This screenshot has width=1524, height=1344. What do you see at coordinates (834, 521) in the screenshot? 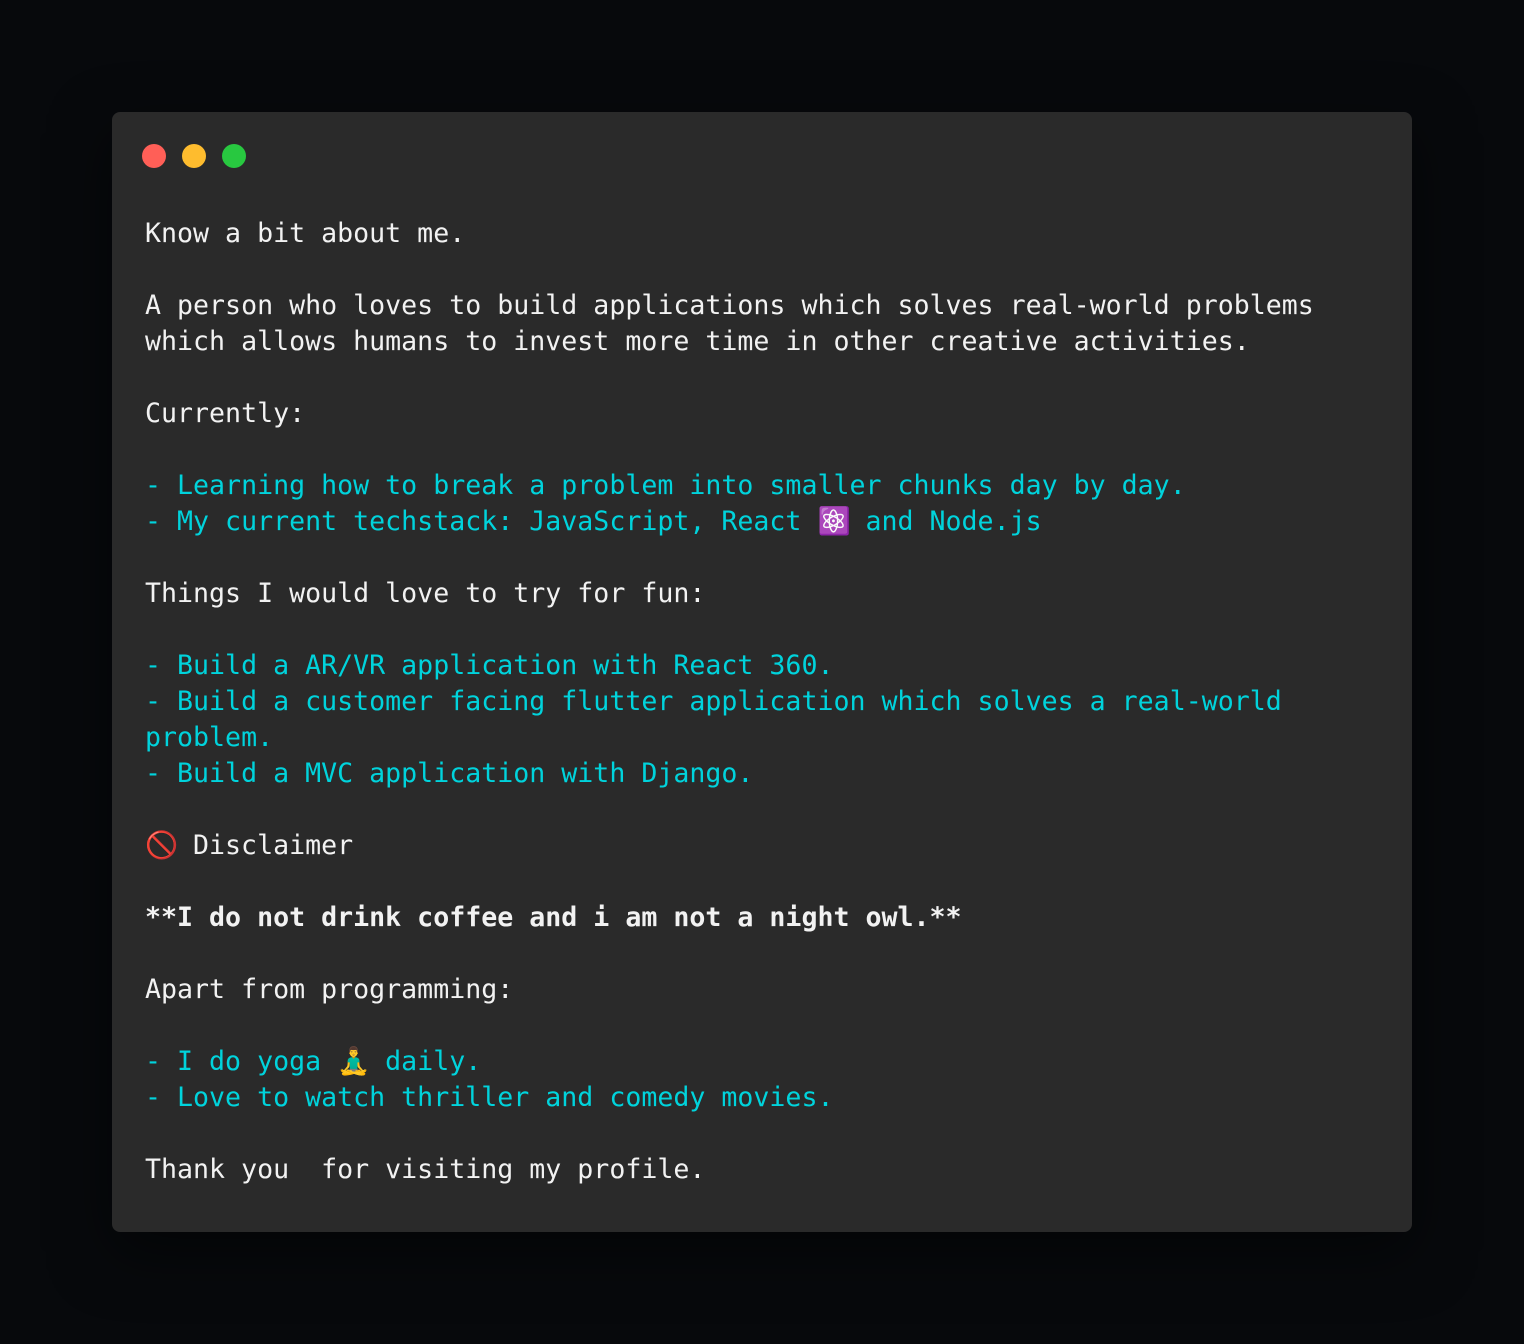
I see `atom-icon: ⚛️` at bounding box center [834, 521].